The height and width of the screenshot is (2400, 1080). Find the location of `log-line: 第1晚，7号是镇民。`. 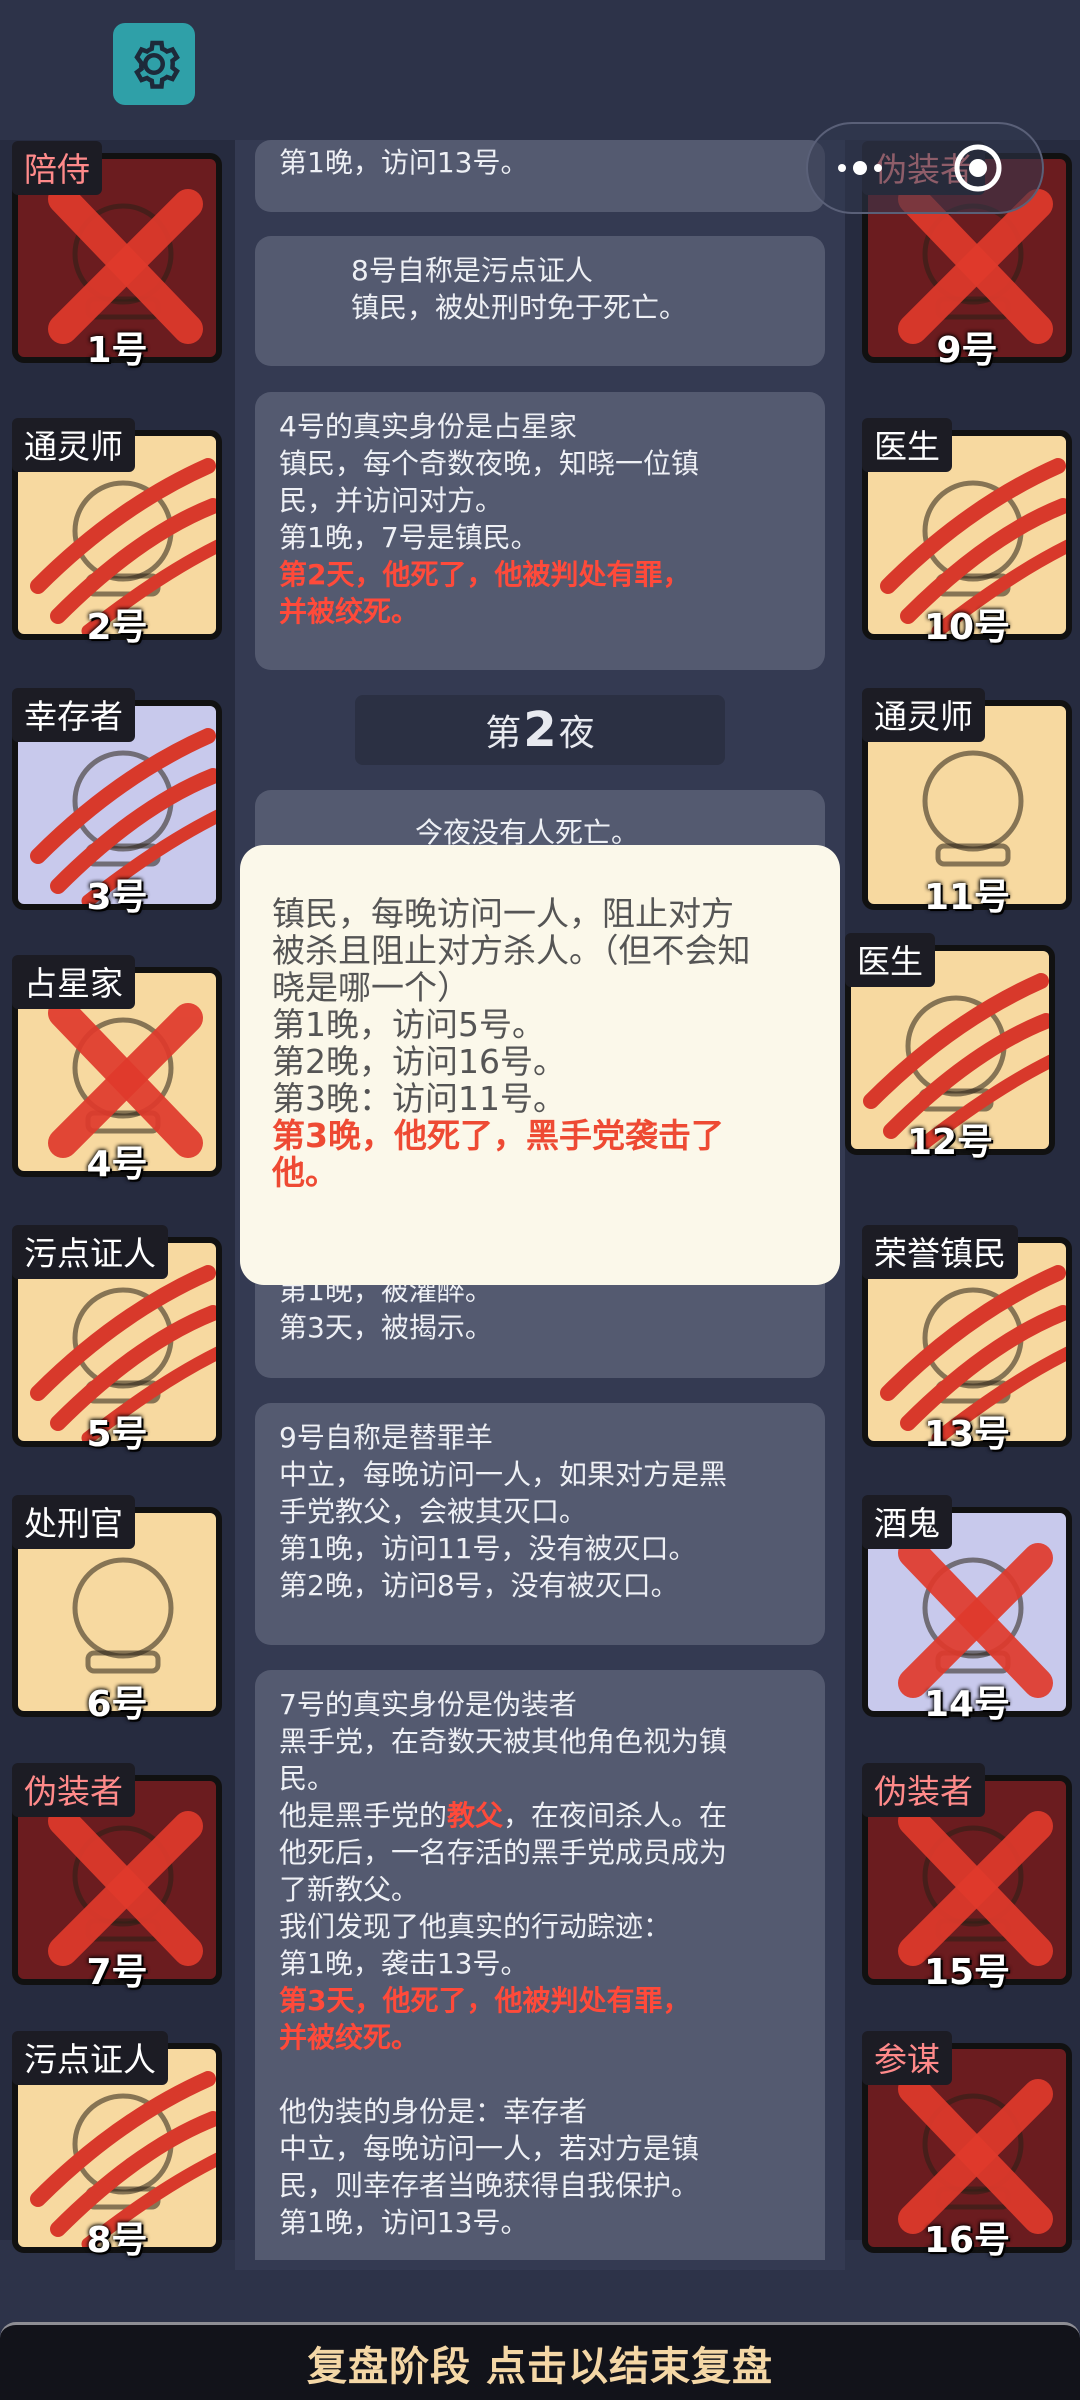

log-line: 第1晚，7号是镇民。 is located at coordinates (409, 537).